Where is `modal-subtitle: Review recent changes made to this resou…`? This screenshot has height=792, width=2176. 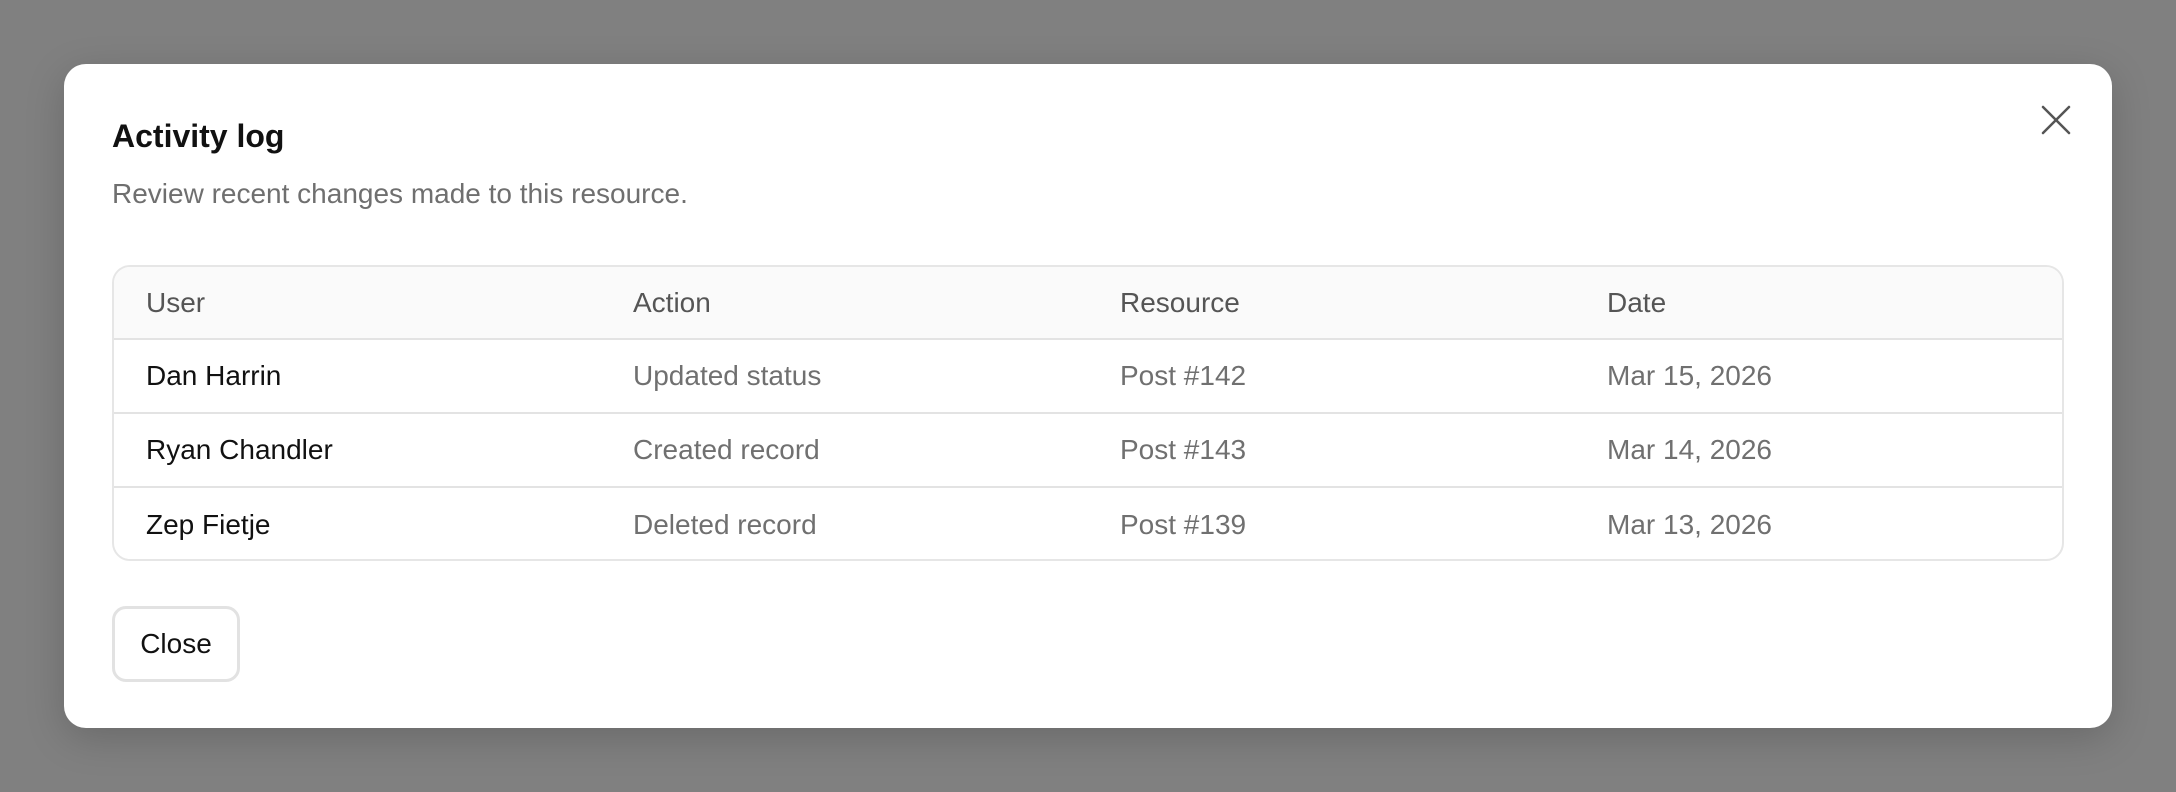 modal-subtitle: Review recent changes made to this resou… is located at coordinates (400, 193).